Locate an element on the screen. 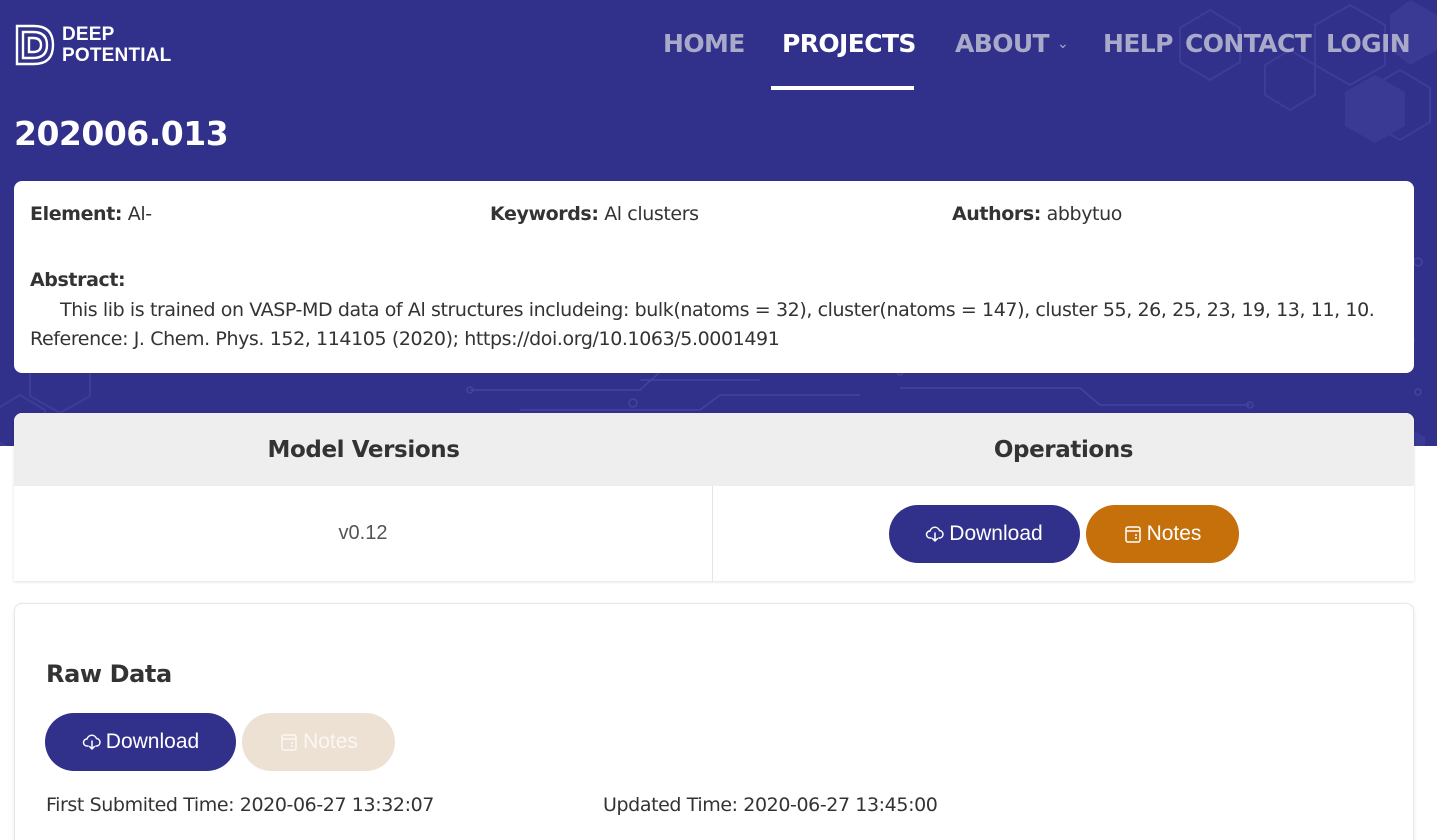  model-notes-button: Notes is located at coordinates (1162, 533).